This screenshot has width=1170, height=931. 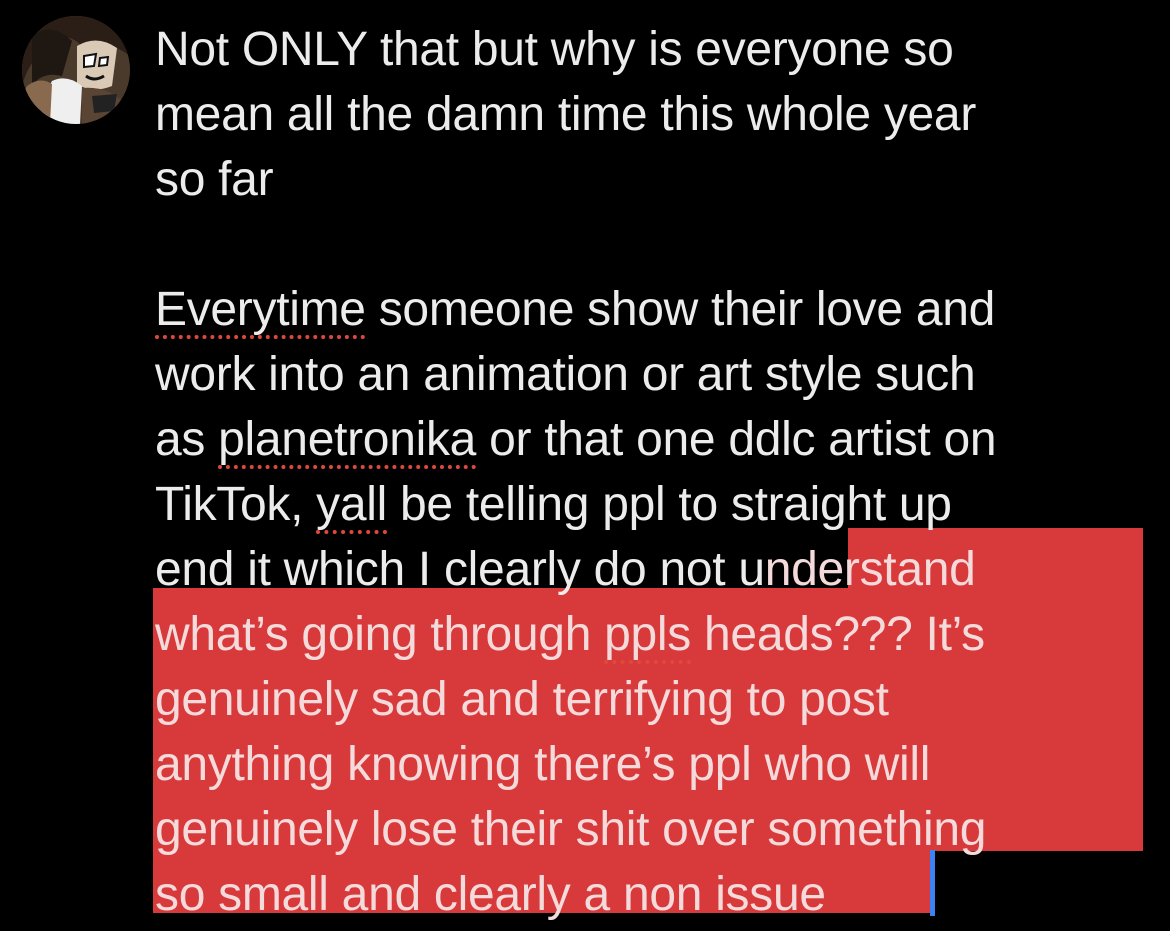 I want to click on selected-text: nderstand, so click(x=870, y=569).